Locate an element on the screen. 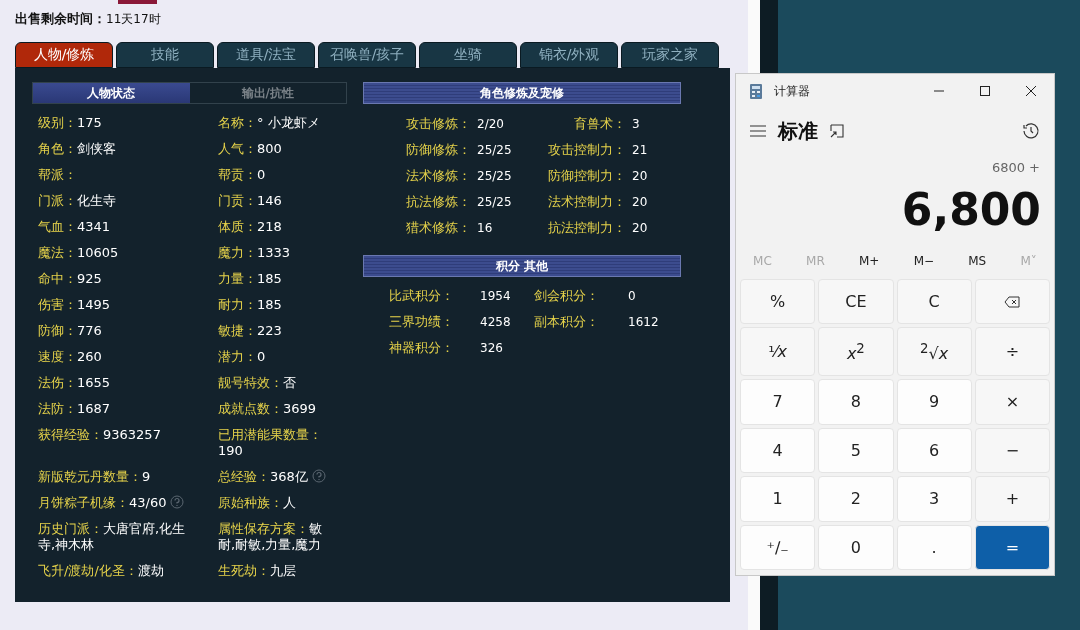 The width and height of the screenshot is (1080, 630). calculator-key: 4 is located at coordinates (778, 450).